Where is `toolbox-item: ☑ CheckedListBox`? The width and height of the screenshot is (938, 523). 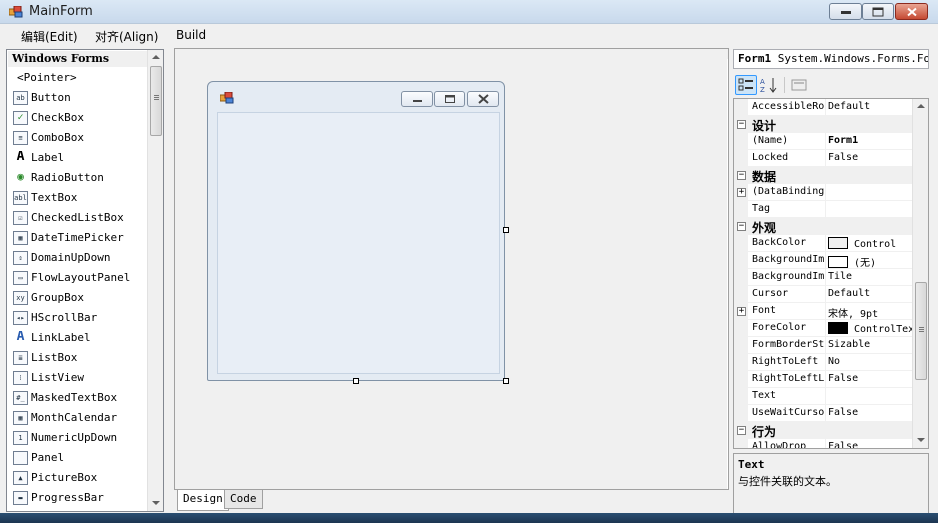 toolbox-item: ☑ CheckedListBox is located at coordinates (79, 218).